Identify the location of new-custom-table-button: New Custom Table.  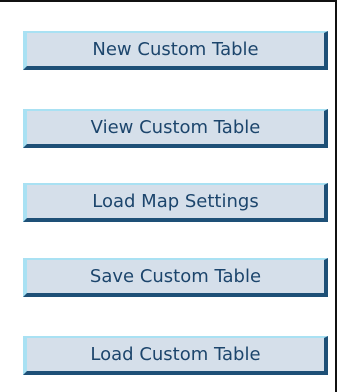
(175, 50).